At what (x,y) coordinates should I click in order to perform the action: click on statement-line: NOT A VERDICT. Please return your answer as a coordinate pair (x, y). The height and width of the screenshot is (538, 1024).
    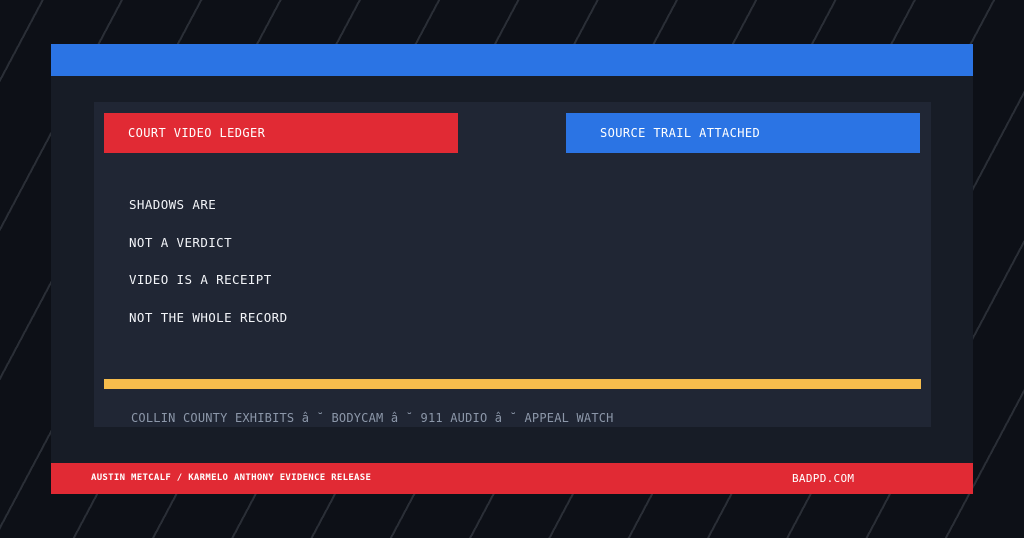
    Looking at the image, I should click on (181, 242).